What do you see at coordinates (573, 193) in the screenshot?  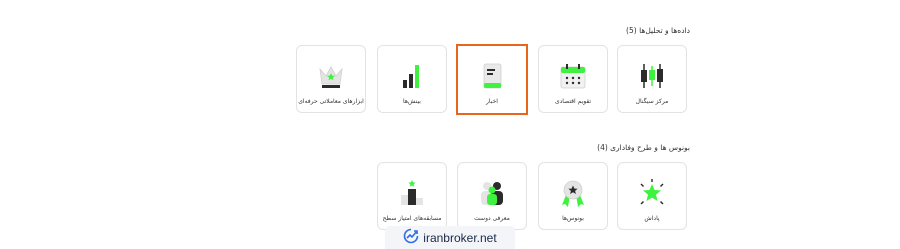 I see `medal-icon` at bounding box center [573, 193].